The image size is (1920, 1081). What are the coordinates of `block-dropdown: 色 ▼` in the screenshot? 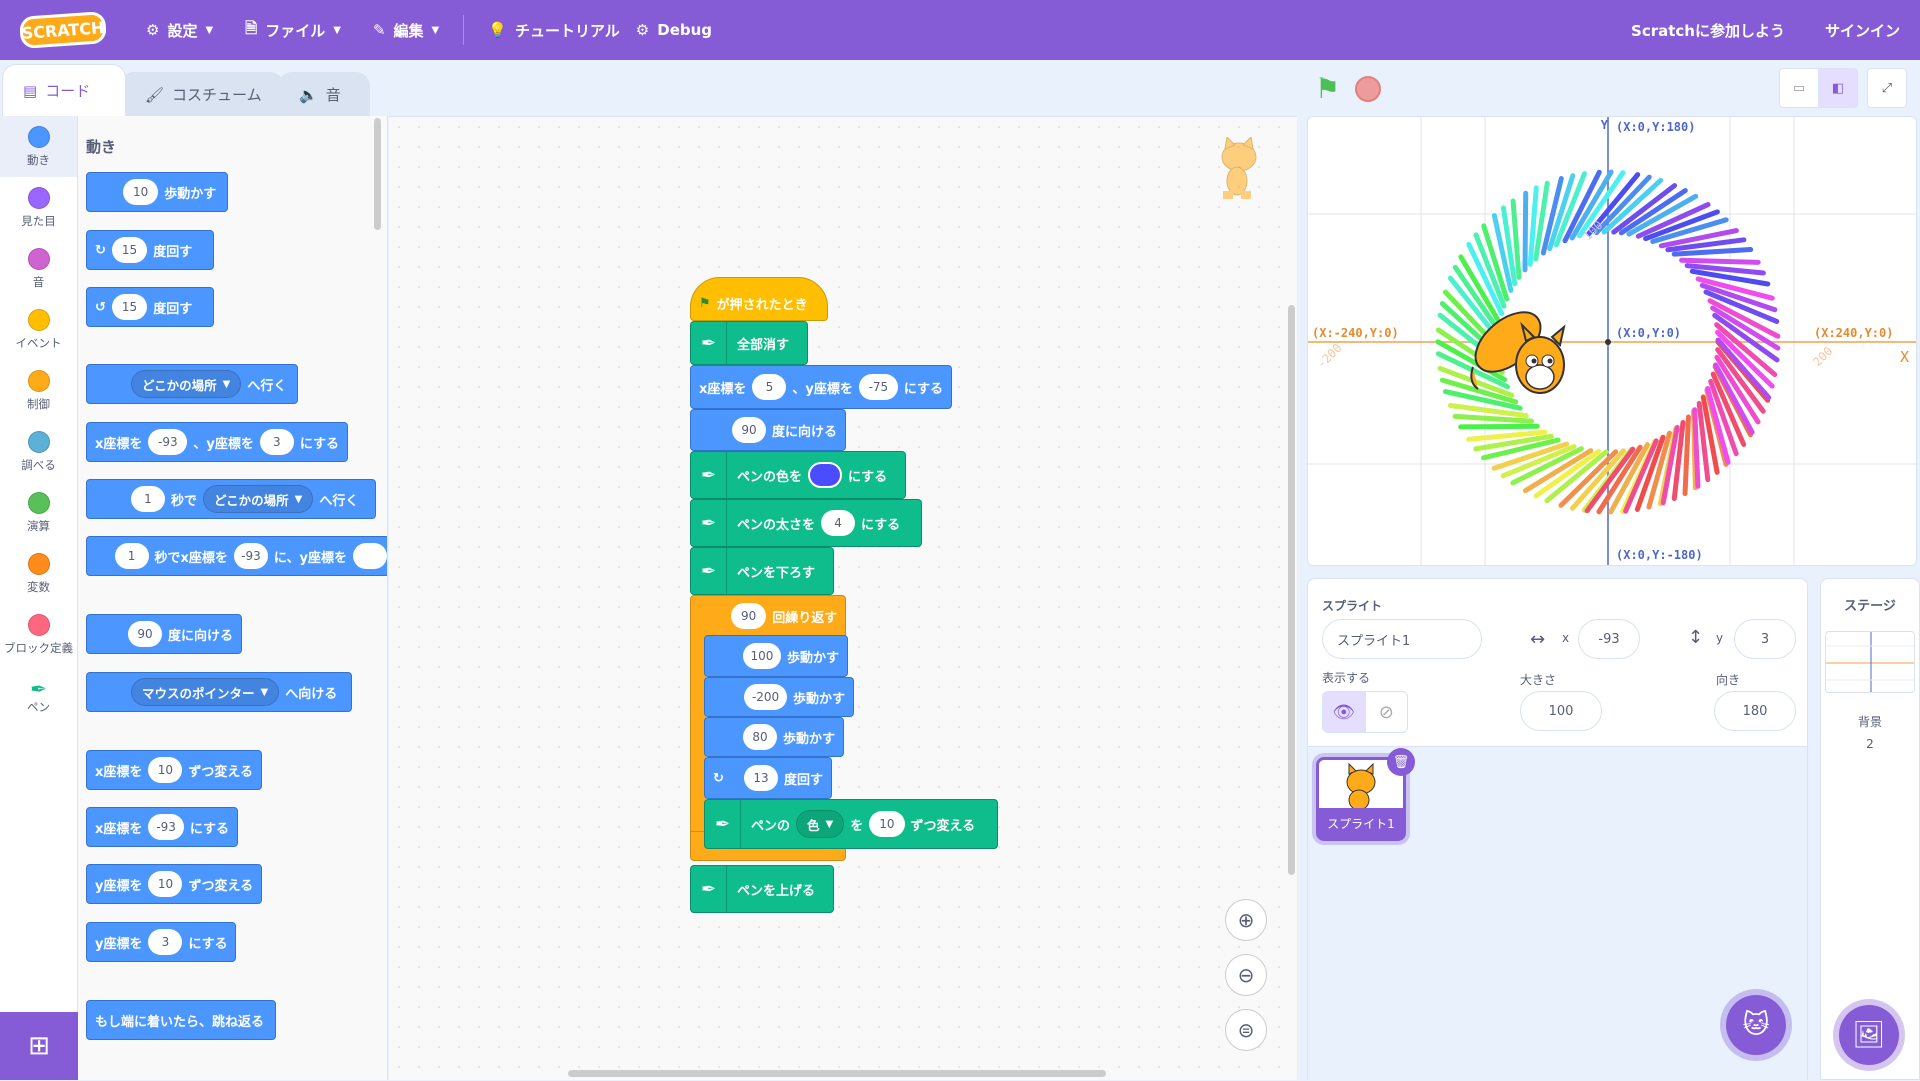 It's located at (820, 824).